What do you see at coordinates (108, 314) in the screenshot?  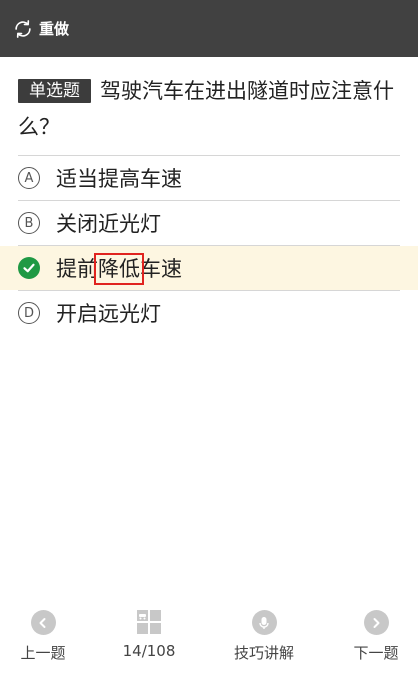 I see `option-d-text: 开启远光灯` at bounding box center [108, 314].